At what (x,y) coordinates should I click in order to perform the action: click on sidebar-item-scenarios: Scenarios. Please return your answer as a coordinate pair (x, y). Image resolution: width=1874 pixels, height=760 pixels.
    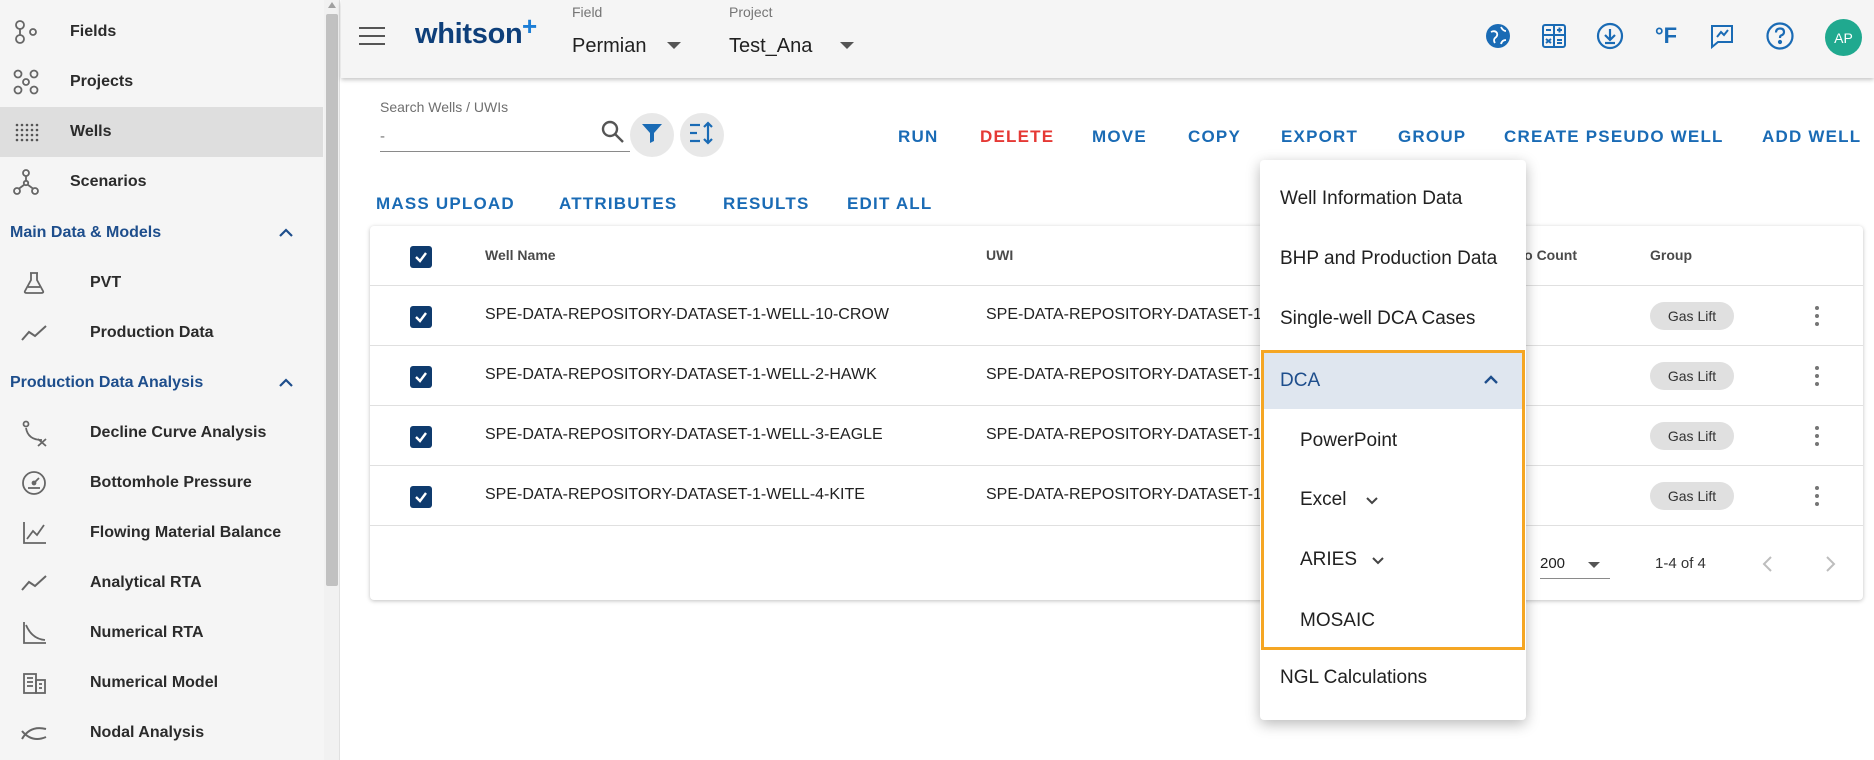
    Looking at the image, I should click on (161, 182).